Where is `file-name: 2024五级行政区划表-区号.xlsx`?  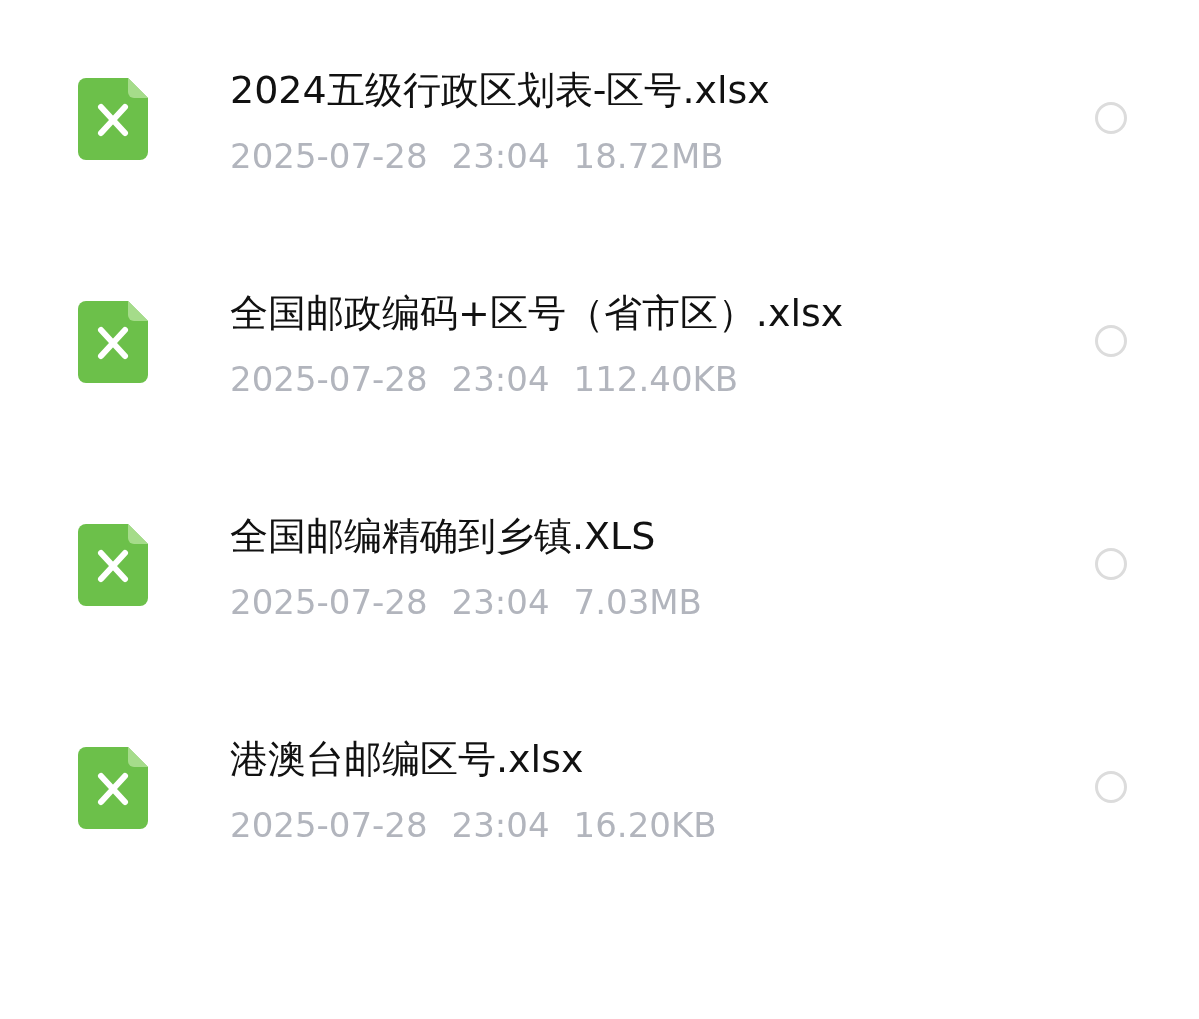
file-name: 2024五级行政区划表-区号.xlsx is located at coordinates (500, 90).